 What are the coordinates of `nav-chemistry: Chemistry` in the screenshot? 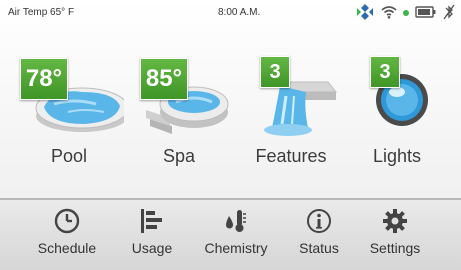 It's located at (236, 236).